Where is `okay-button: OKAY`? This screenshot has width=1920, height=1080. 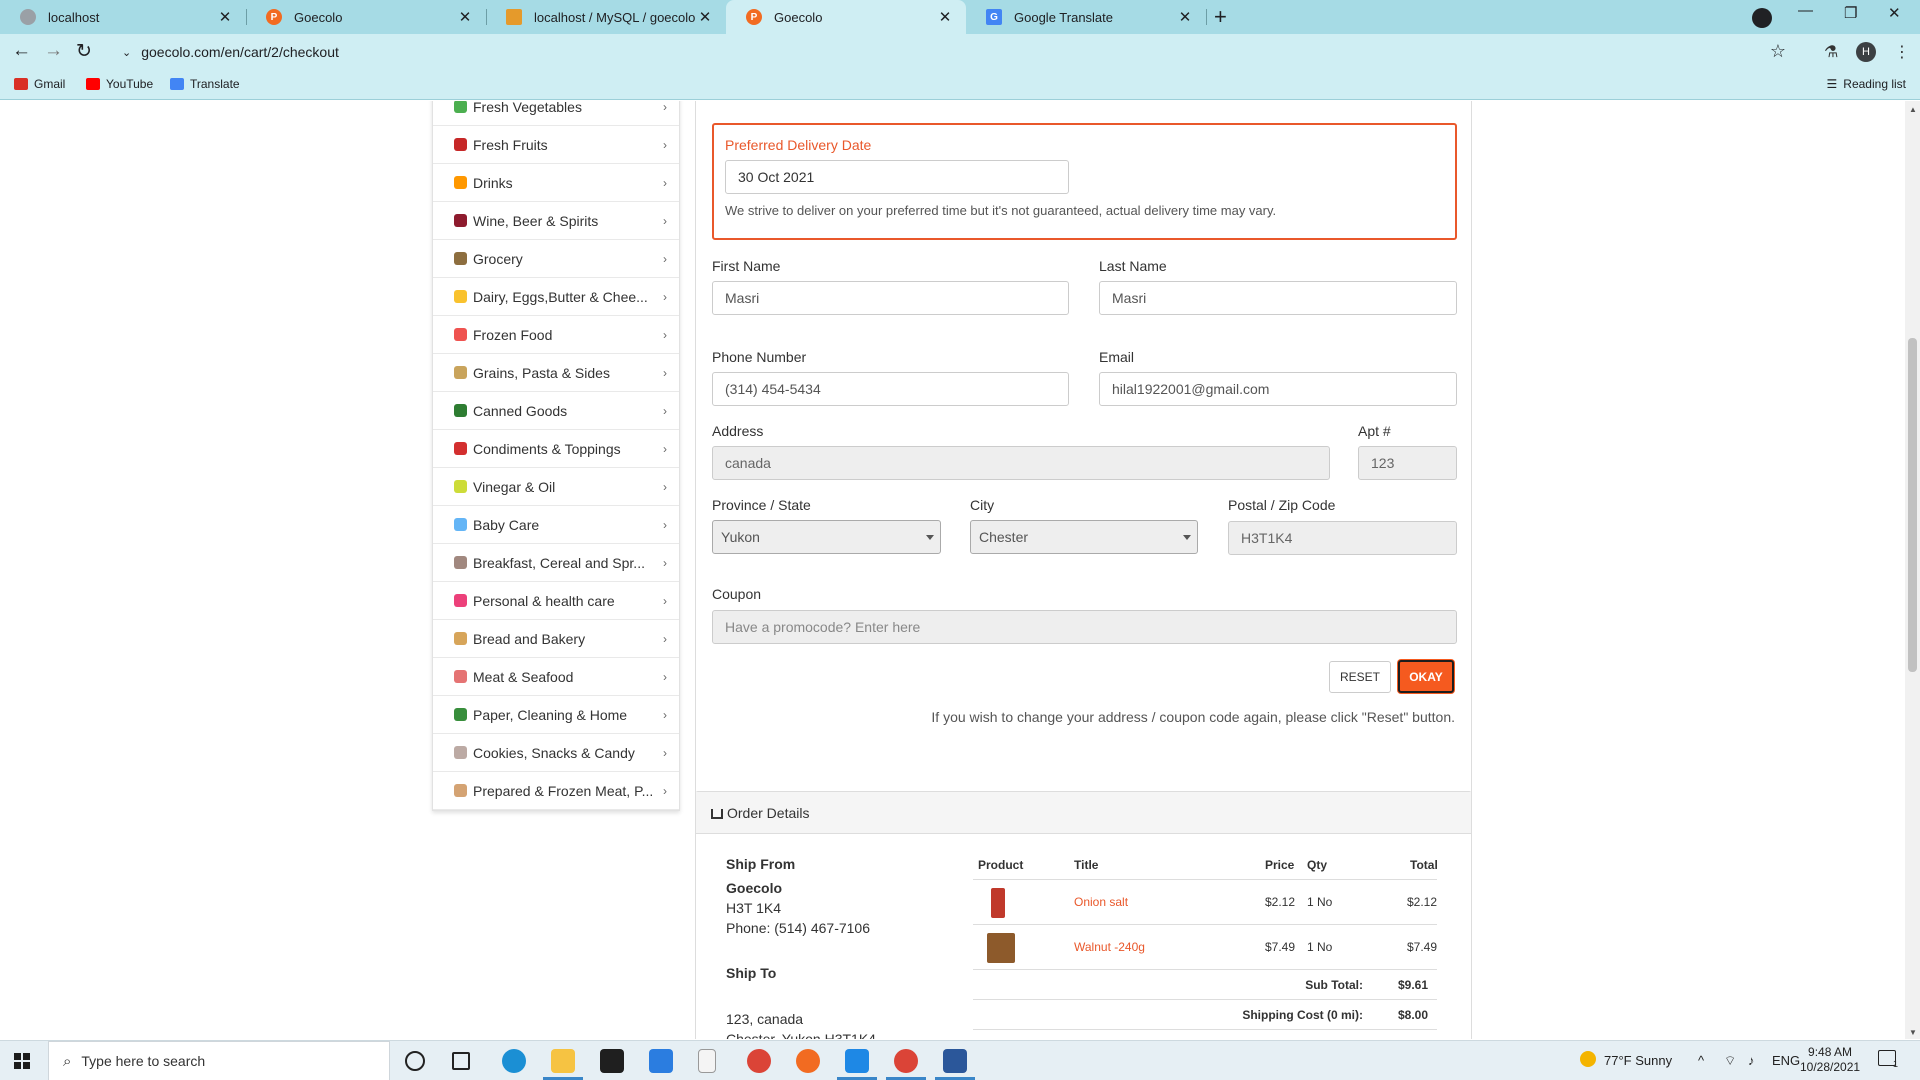 okay-button: OKAY is located at coordinates (1426, 676).